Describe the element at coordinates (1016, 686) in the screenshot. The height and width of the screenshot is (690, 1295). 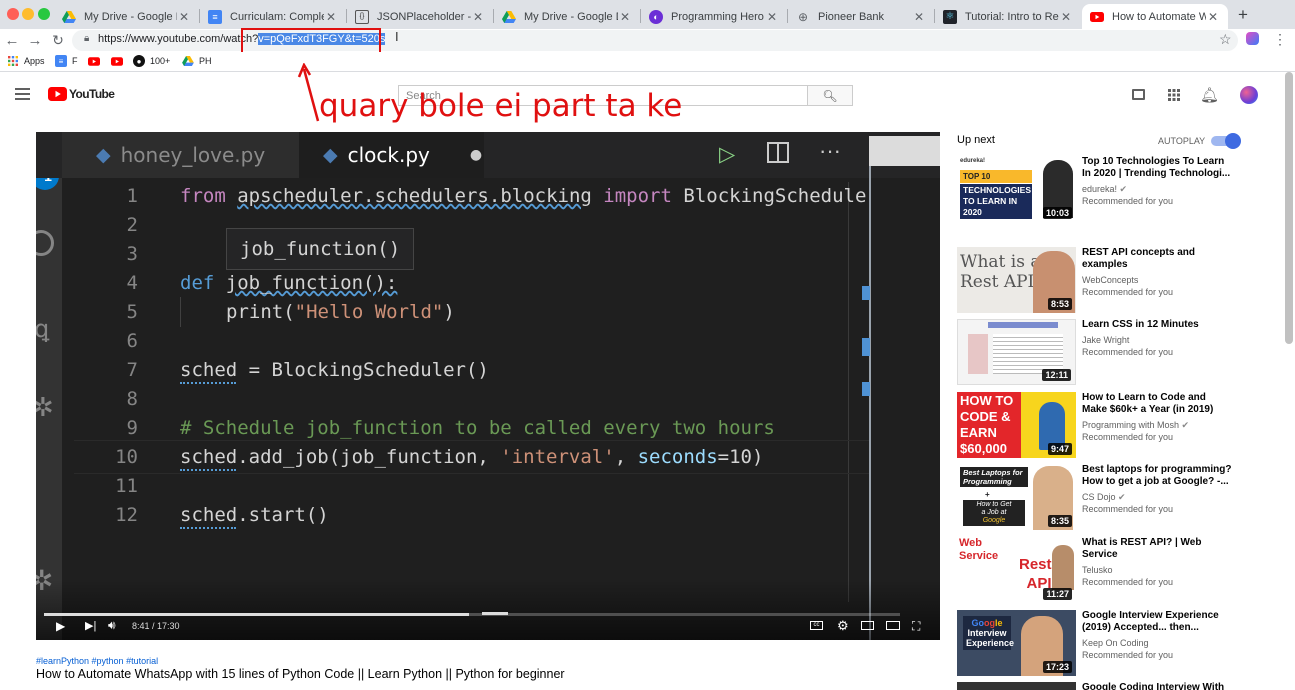
I see `video-thumbnail` at that location.